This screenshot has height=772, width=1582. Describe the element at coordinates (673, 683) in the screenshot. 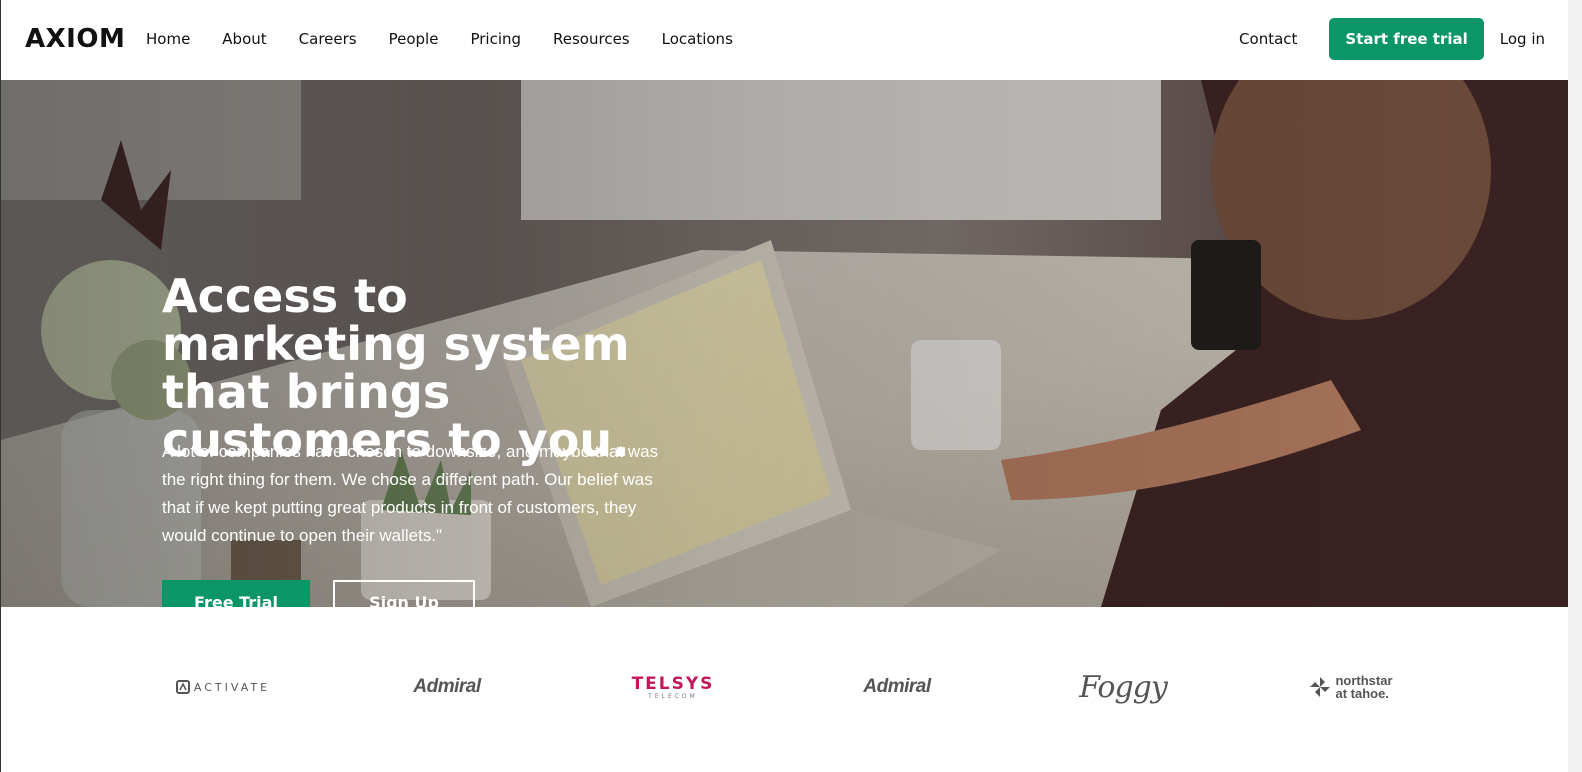

I see `telsys-logo-text: TELSYS` at that location.